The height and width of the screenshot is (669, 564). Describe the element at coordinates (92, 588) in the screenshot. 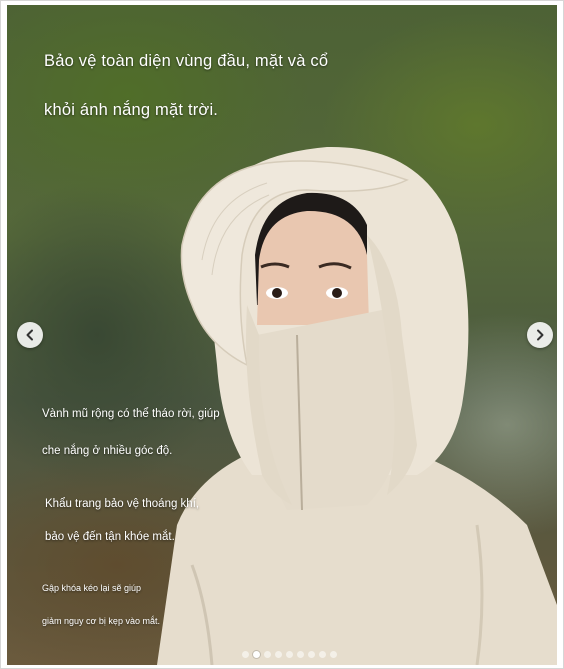

I see `caption-zipper-line-1: Gập khóa kéo lại sẽ giúp` at that location.